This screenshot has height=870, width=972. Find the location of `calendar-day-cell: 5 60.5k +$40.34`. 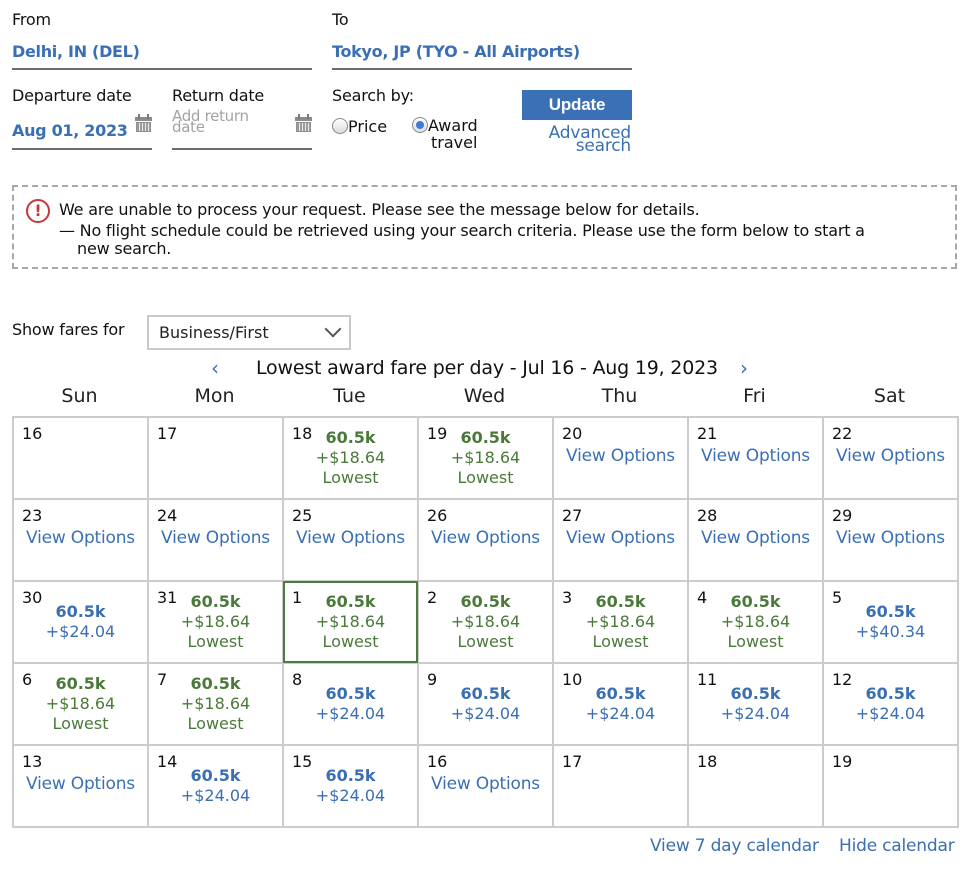

calendar-day-cell: 5 60.5k +$40.34 is located at coordinates (890, 622).